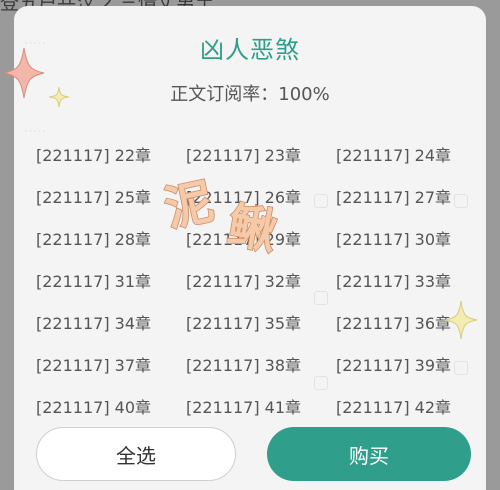  I want to click on chapter-item: [221117] 24章, so click(393, 154).